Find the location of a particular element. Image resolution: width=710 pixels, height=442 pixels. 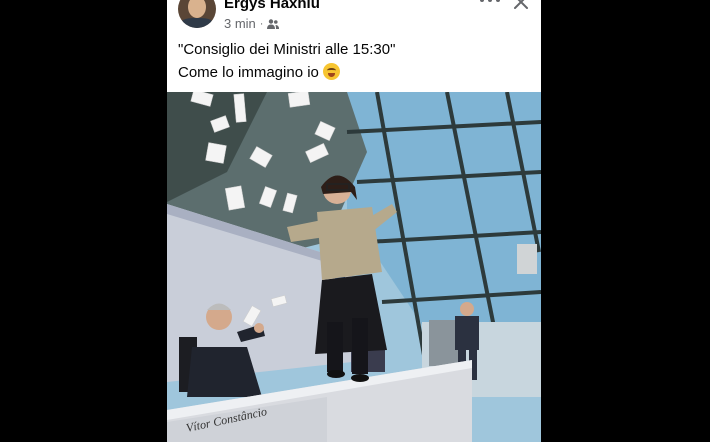

avatar-shirt is located at coordinates (197, 23).